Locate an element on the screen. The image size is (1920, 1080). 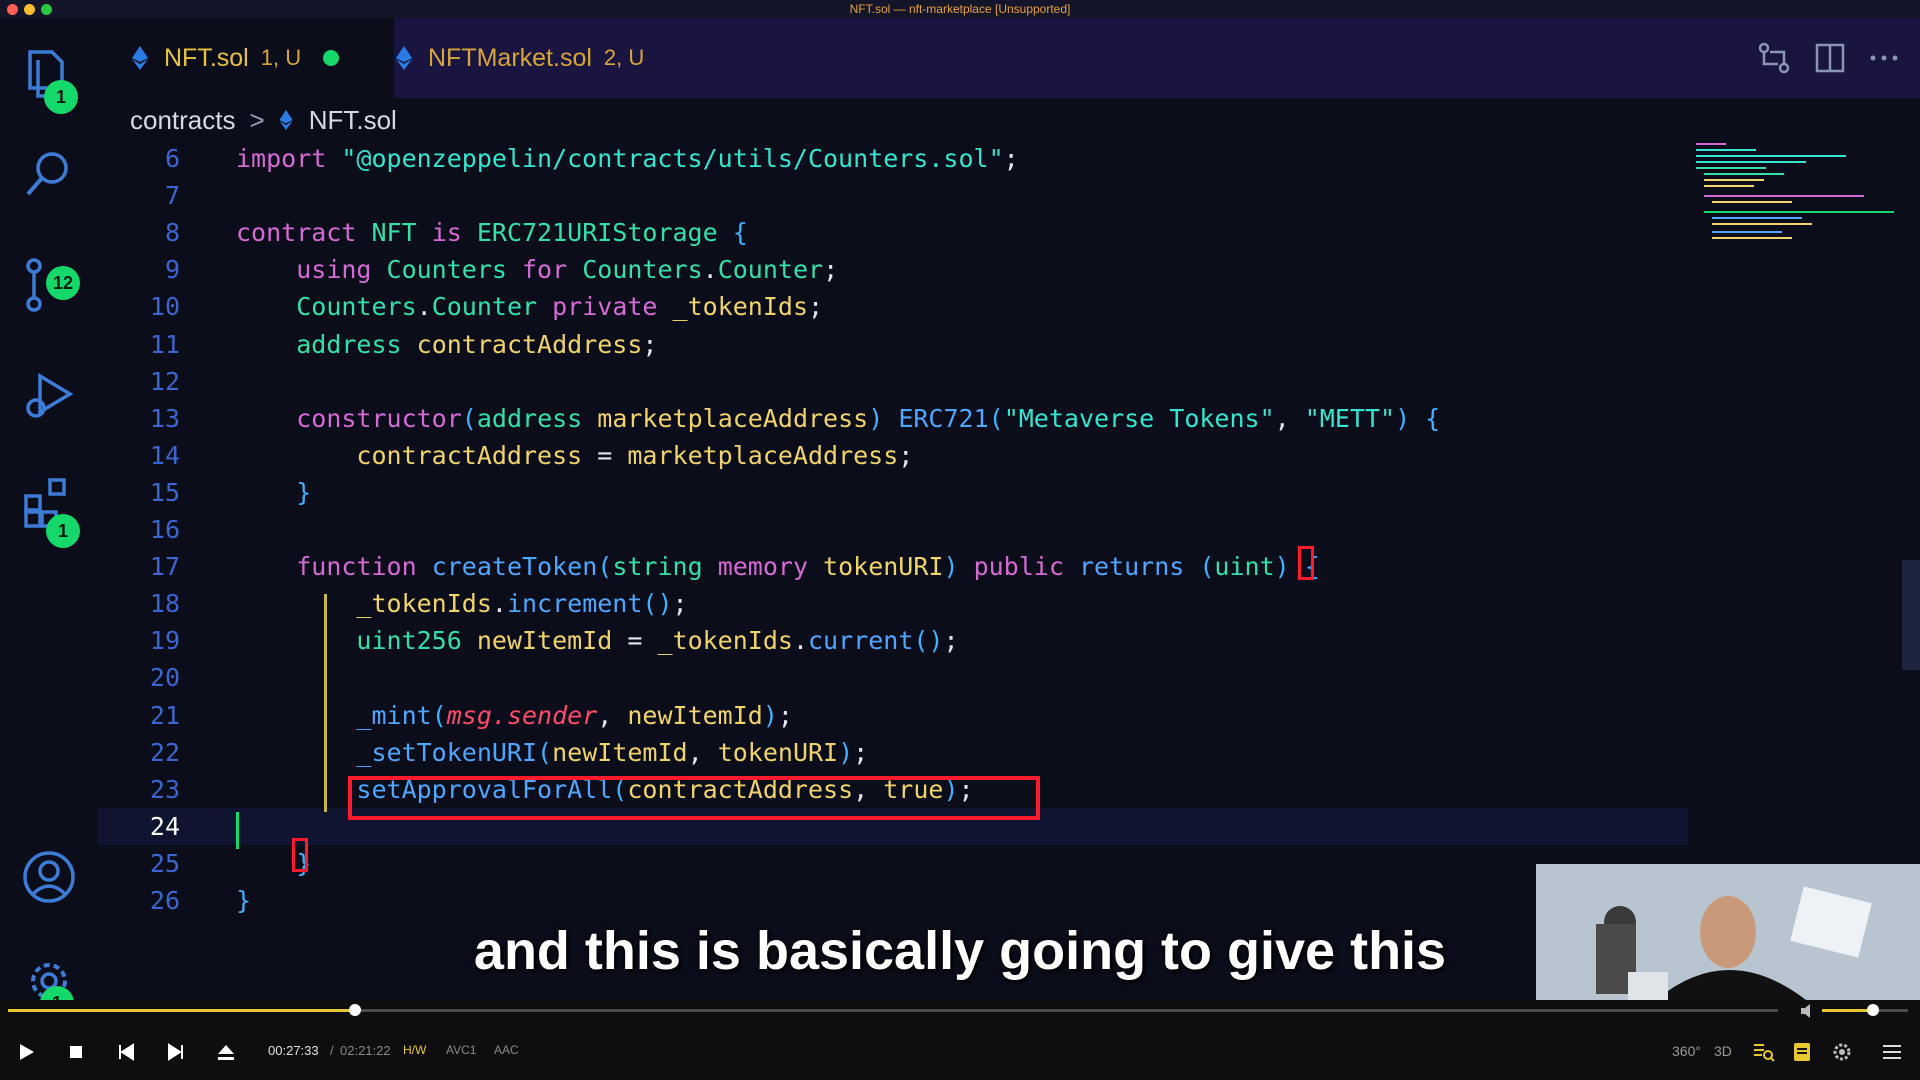
play-icon is located at coordinates (26, 1052).